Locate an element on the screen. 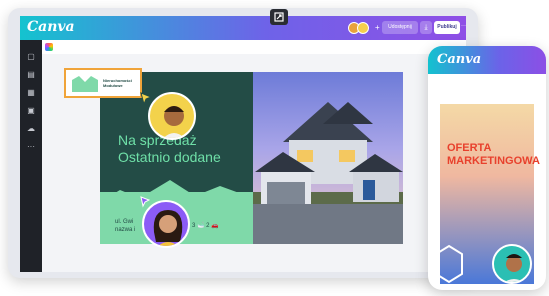 The image size is (549, 296). tablet-camera-icon is located at coordinates (279, 17).